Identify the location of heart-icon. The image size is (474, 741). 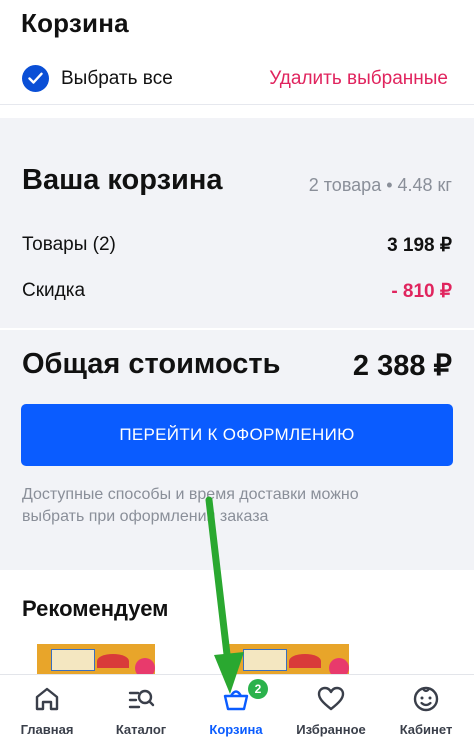
(331, 698).